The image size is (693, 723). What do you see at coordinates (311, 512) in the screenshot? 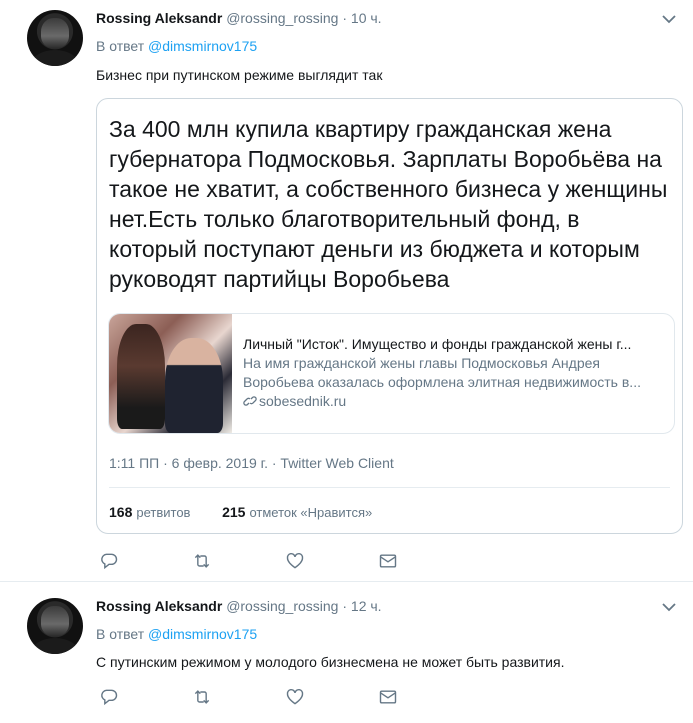
I see `likes-label: отметок «Нравится»` at bounding box center [311, 512].